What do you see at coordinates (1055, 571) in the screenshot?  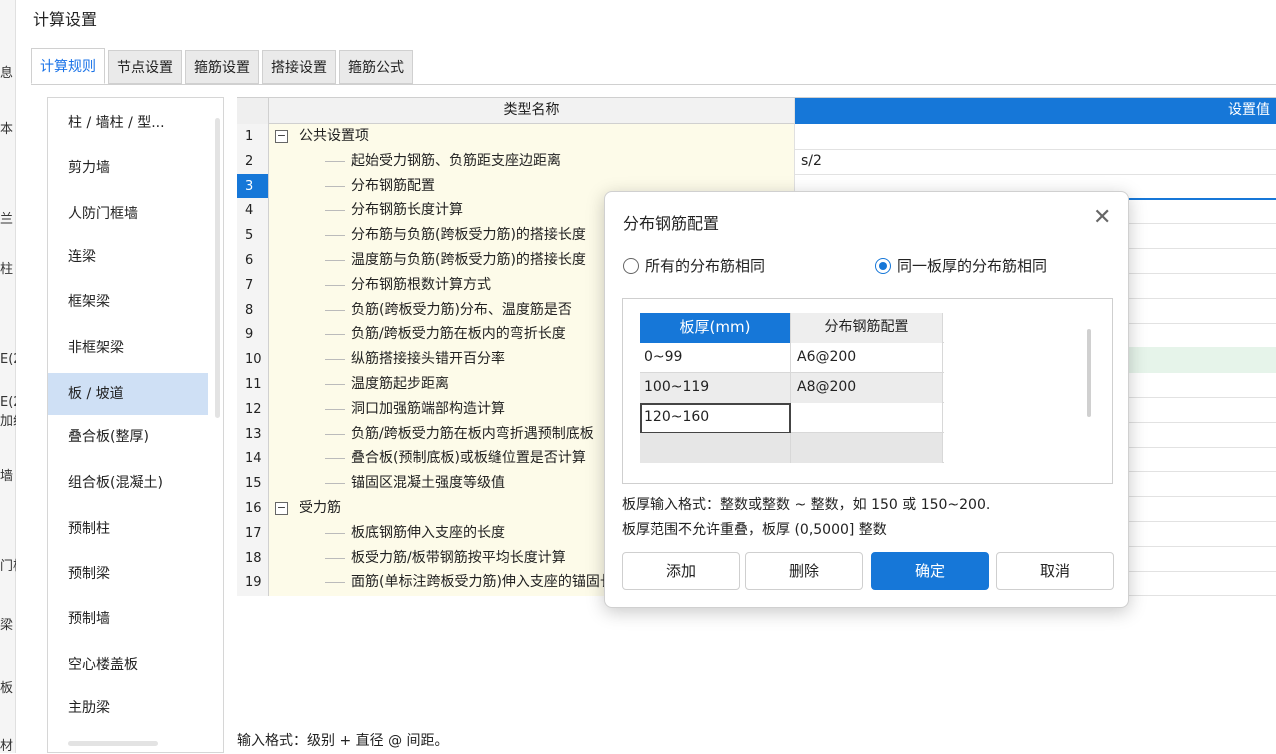 I see `cancel-button: 取消` at bounding box center [1055, 571].